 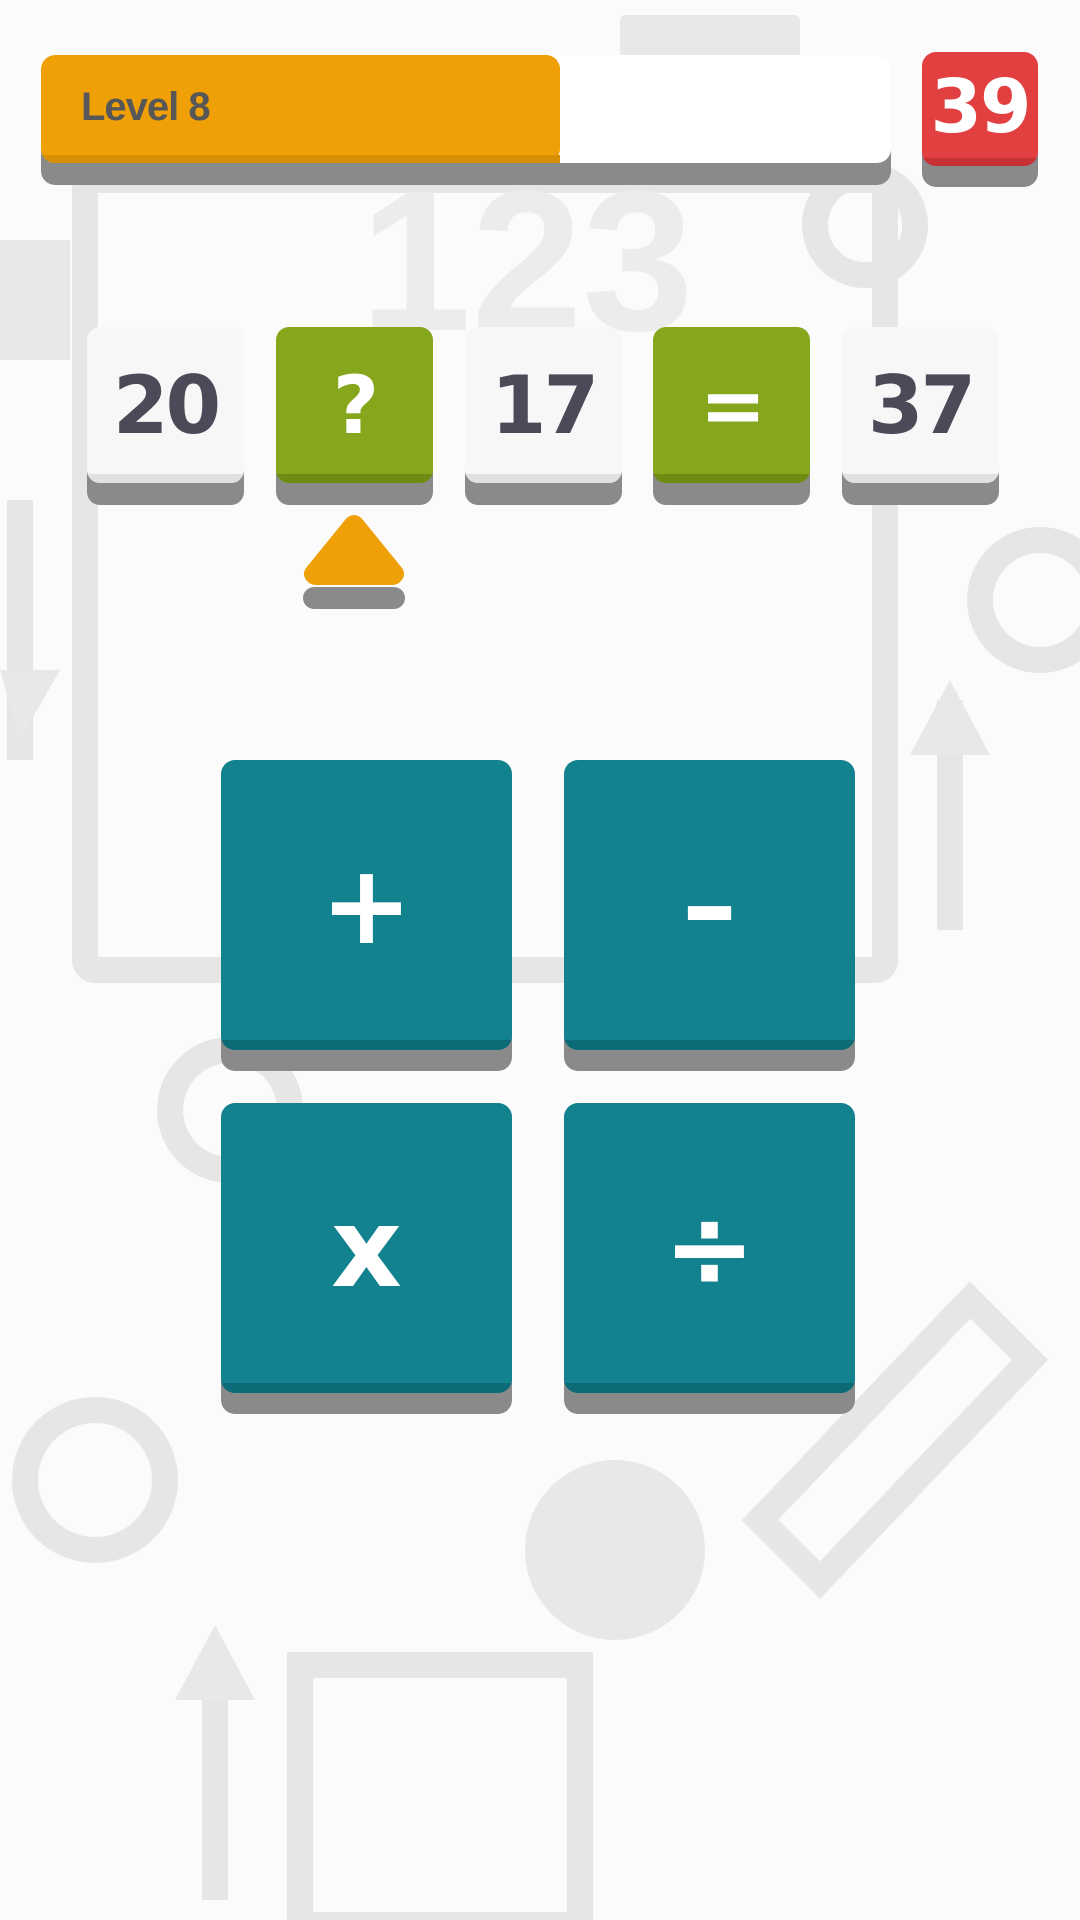 I want to click on tile-label: 20, so click(x=166, y=405).